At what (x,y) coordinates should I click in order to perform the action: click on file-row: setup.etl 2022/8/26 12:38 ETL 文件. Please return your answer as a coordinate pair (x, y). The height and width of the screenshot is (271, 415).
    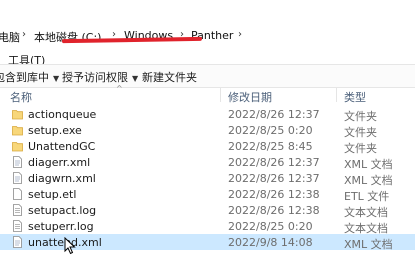
    Looking at the image, I should click on (207, 194).